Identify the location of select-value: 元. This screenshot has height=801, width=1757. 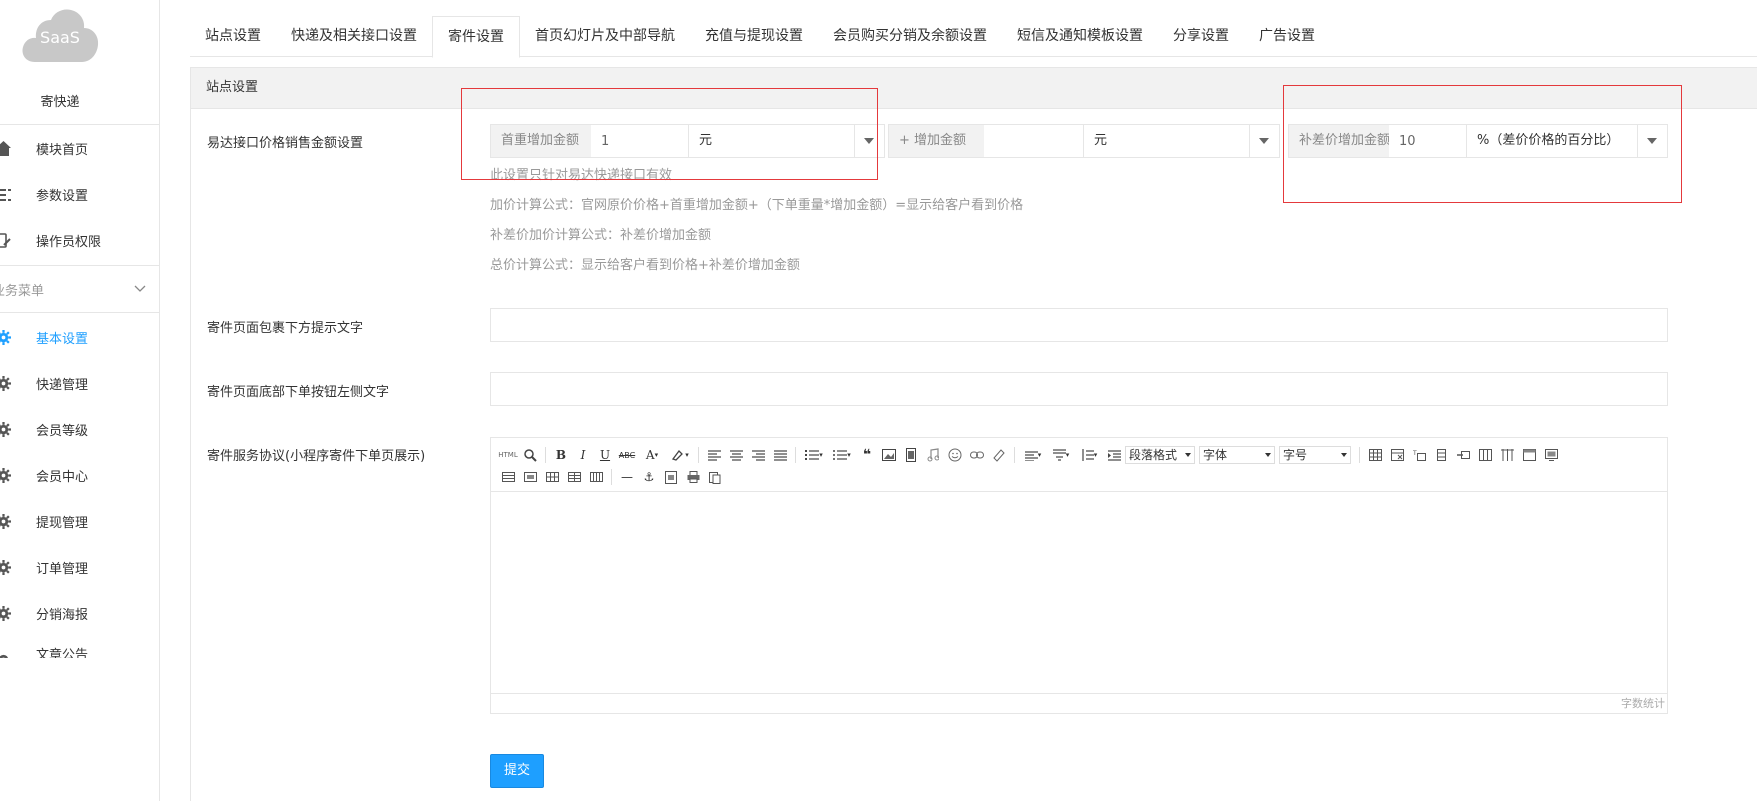
(1101, 140).